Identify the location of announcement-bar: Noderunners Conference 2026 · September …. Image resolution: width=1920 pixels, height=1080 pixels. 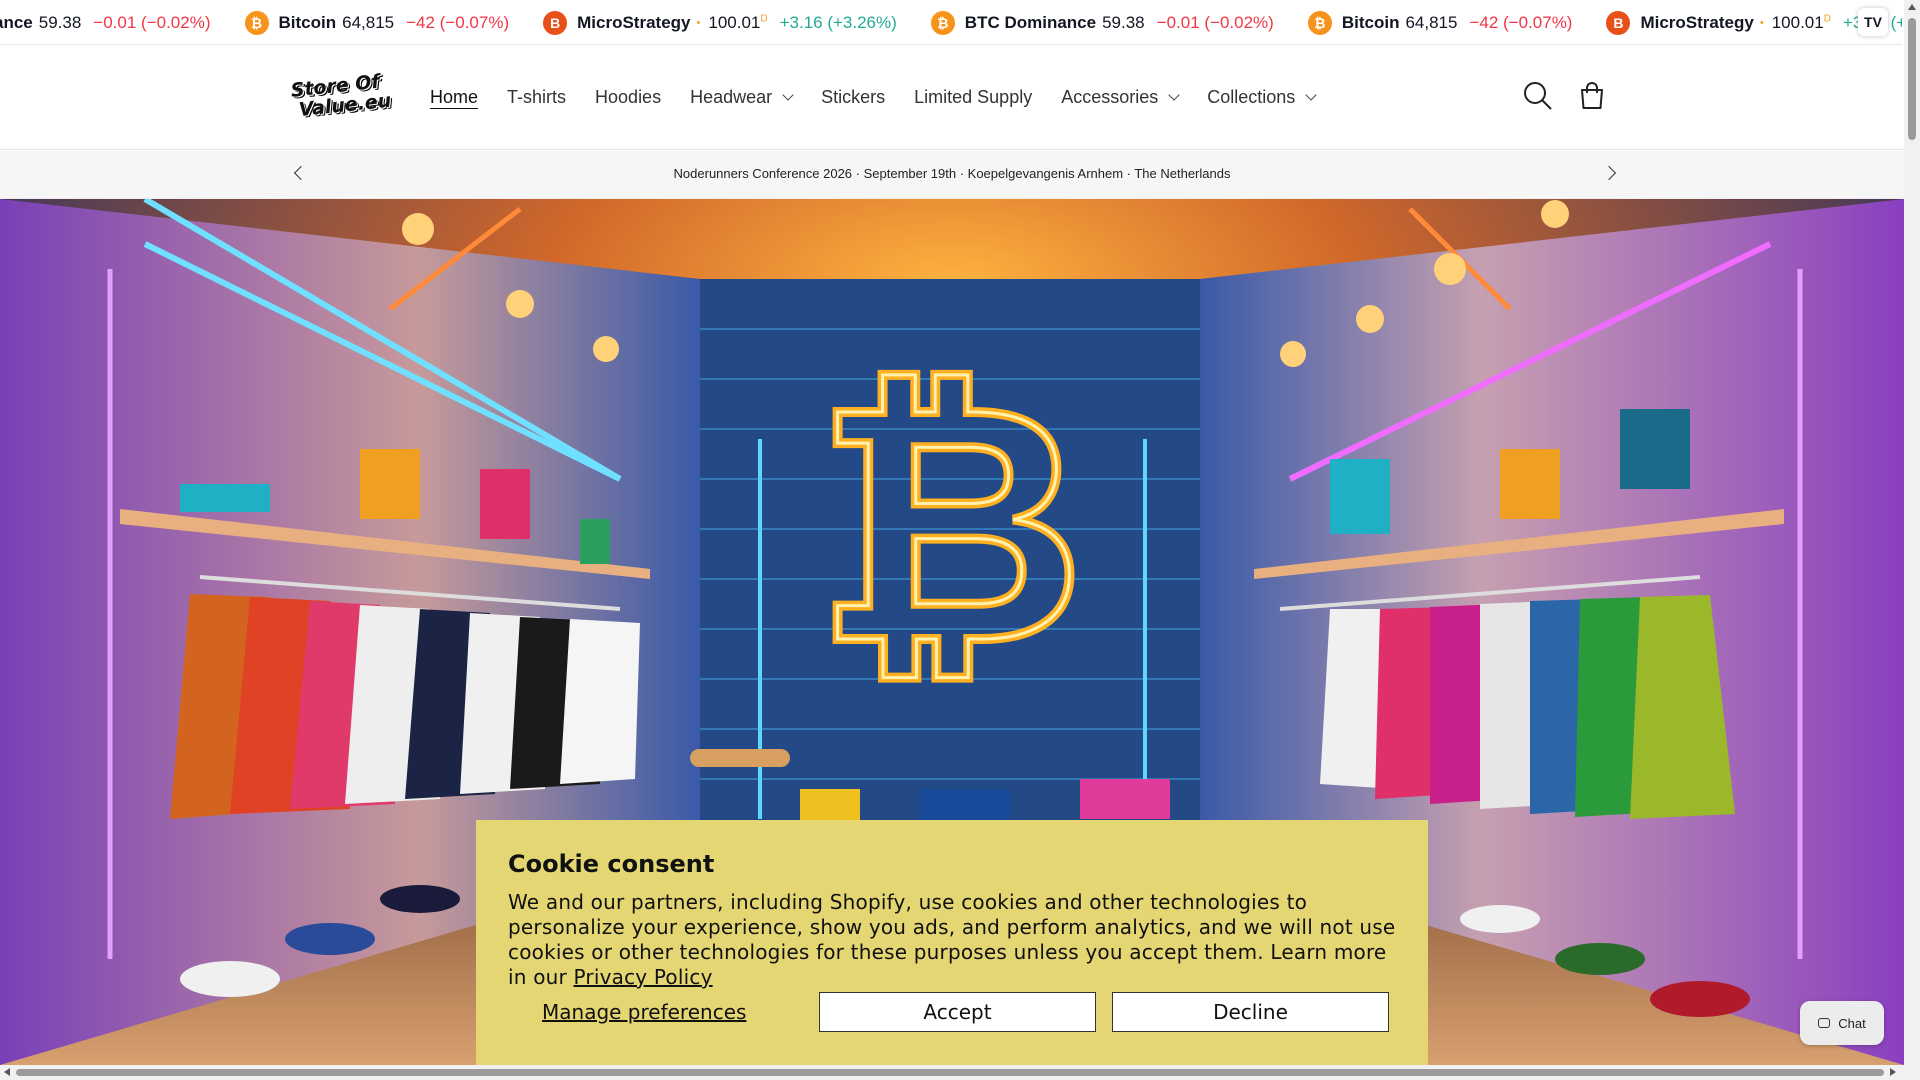
(952, 175).